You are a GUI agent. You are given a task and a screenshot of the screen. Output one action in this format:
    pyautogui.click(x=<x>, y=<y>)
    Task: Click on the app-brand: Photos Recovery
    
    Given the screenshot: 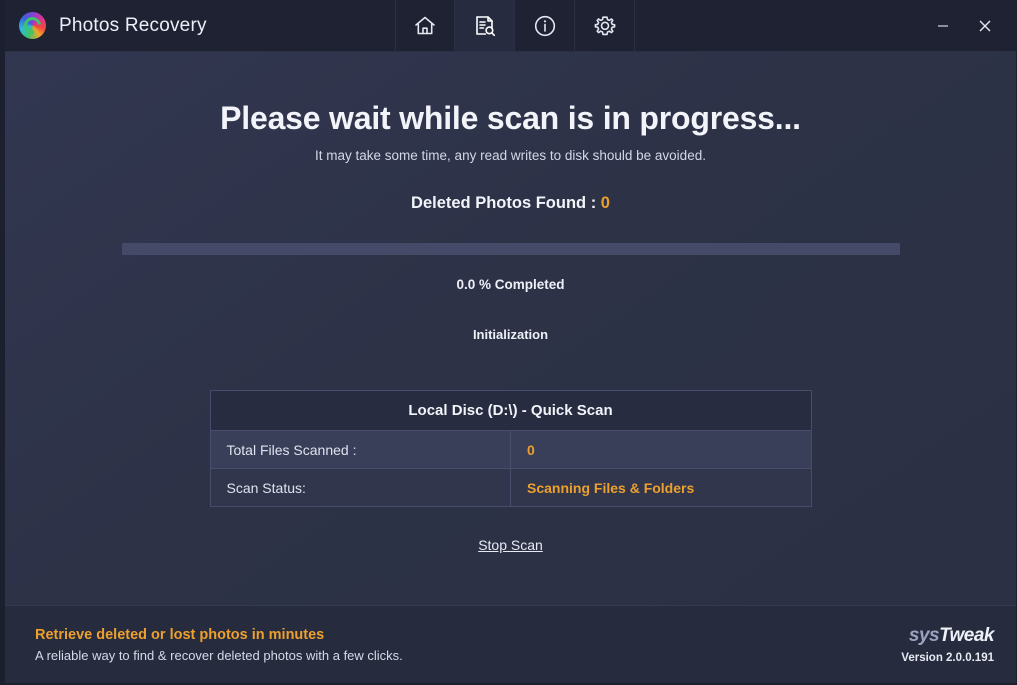 What is the action you would take?
    pyautogui.click(x=200, y=25)
    